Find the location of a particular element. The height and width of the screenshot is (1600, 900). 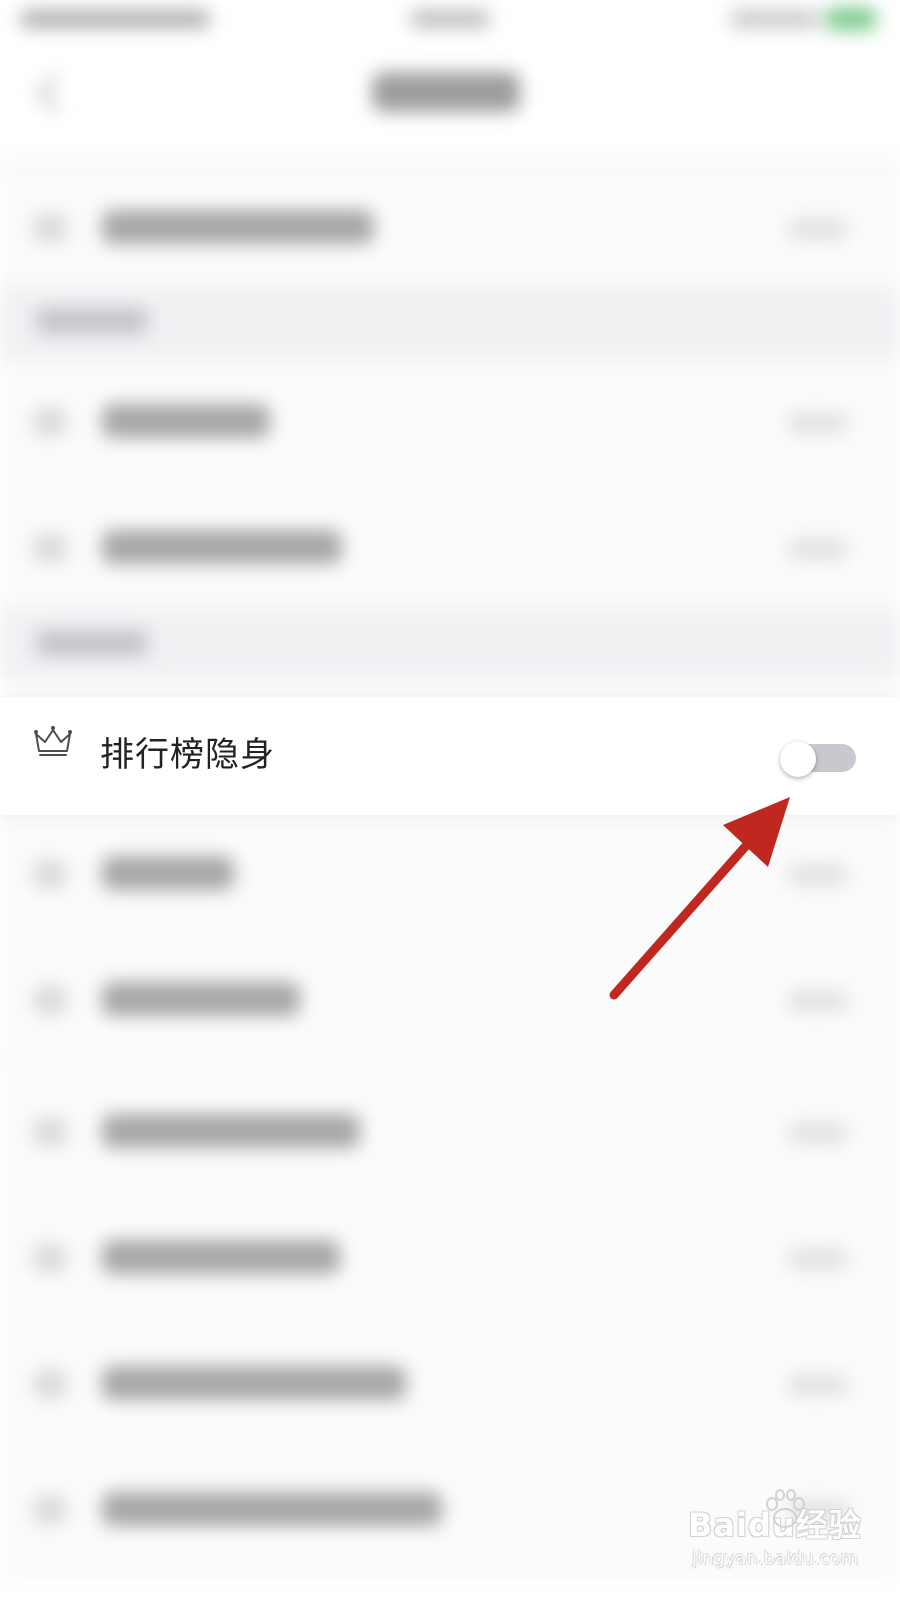

baidu-jingyan-watermark: Baidu经验 jingyan.baidu.com is located at coordinates (778, 1538).